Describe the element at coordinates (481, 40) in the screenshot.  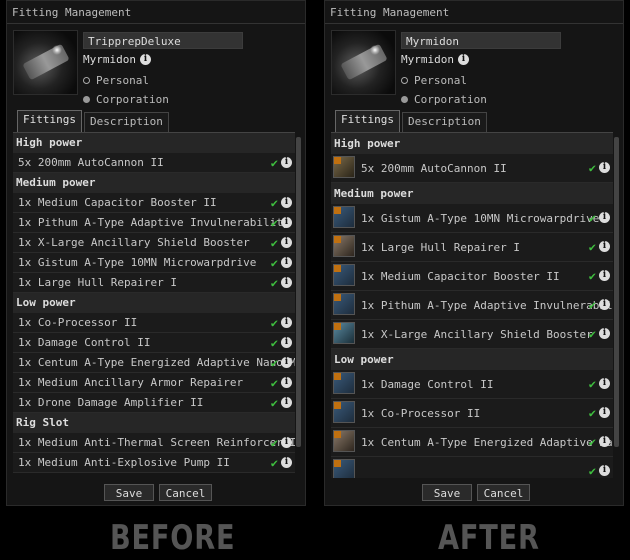
I see `fitting-name-field: Myrmidon` at that location.